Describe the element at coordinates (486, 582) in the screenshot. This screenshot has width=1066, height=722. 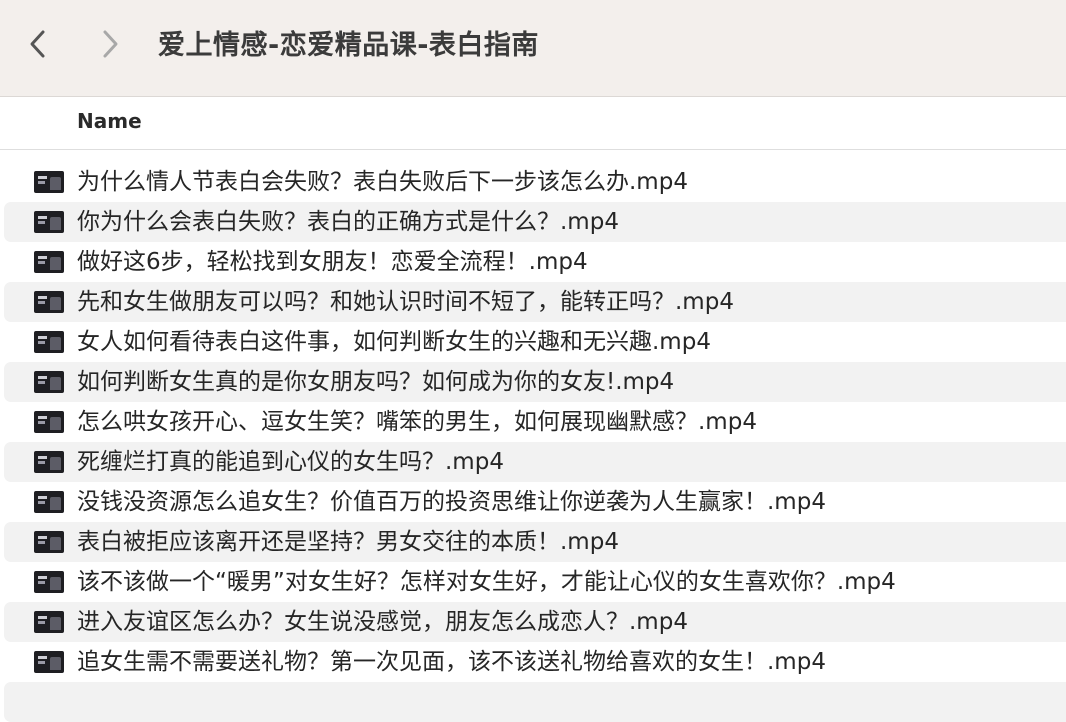
I see `file-name: 该不该做一个“暖男”对女生好？怎样对女生好，才能让心仪的女生喜欢你？.mp4` at that location.